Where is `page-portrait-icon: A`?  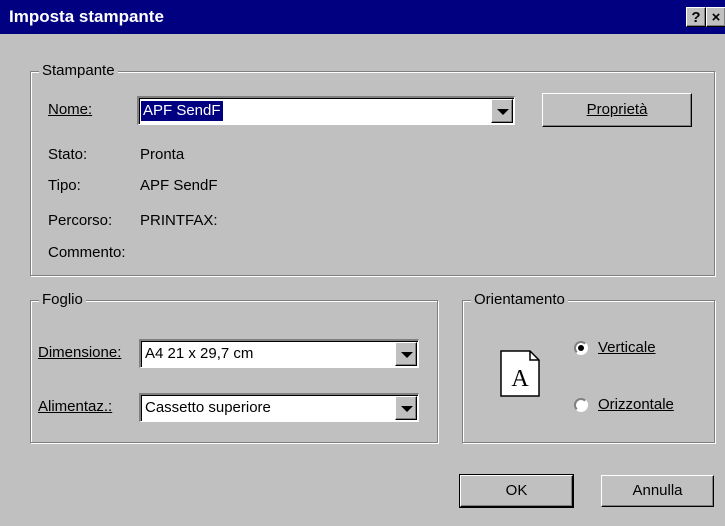 page-portrait-icon: A is located at coordinates (520, 373).